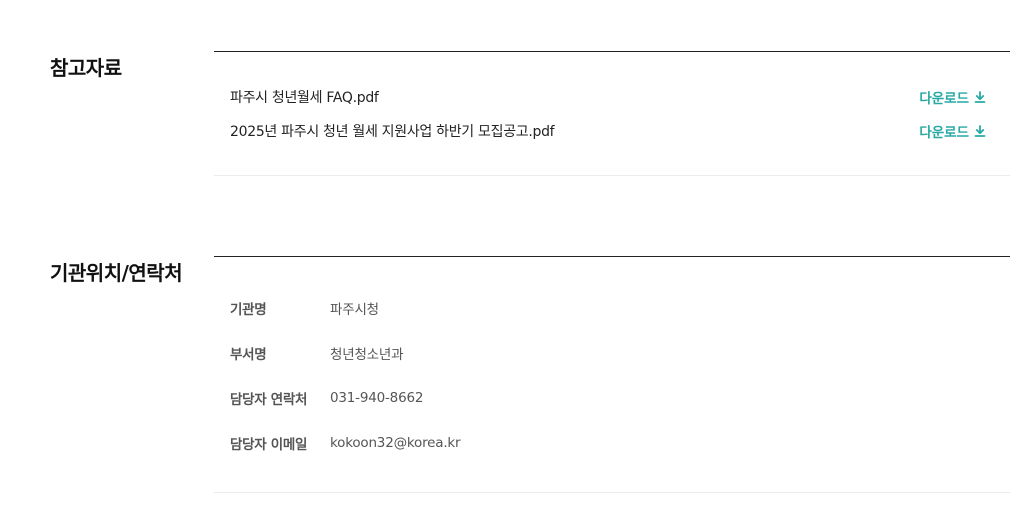 Image resolution: width=1021 pixels, height=520 pixels. What do you see at coordinates (612, 398) in the screenshot?
I see `info-row-phone: 담당자 연락처 031-940-8662` at bounding box center [612, 398].